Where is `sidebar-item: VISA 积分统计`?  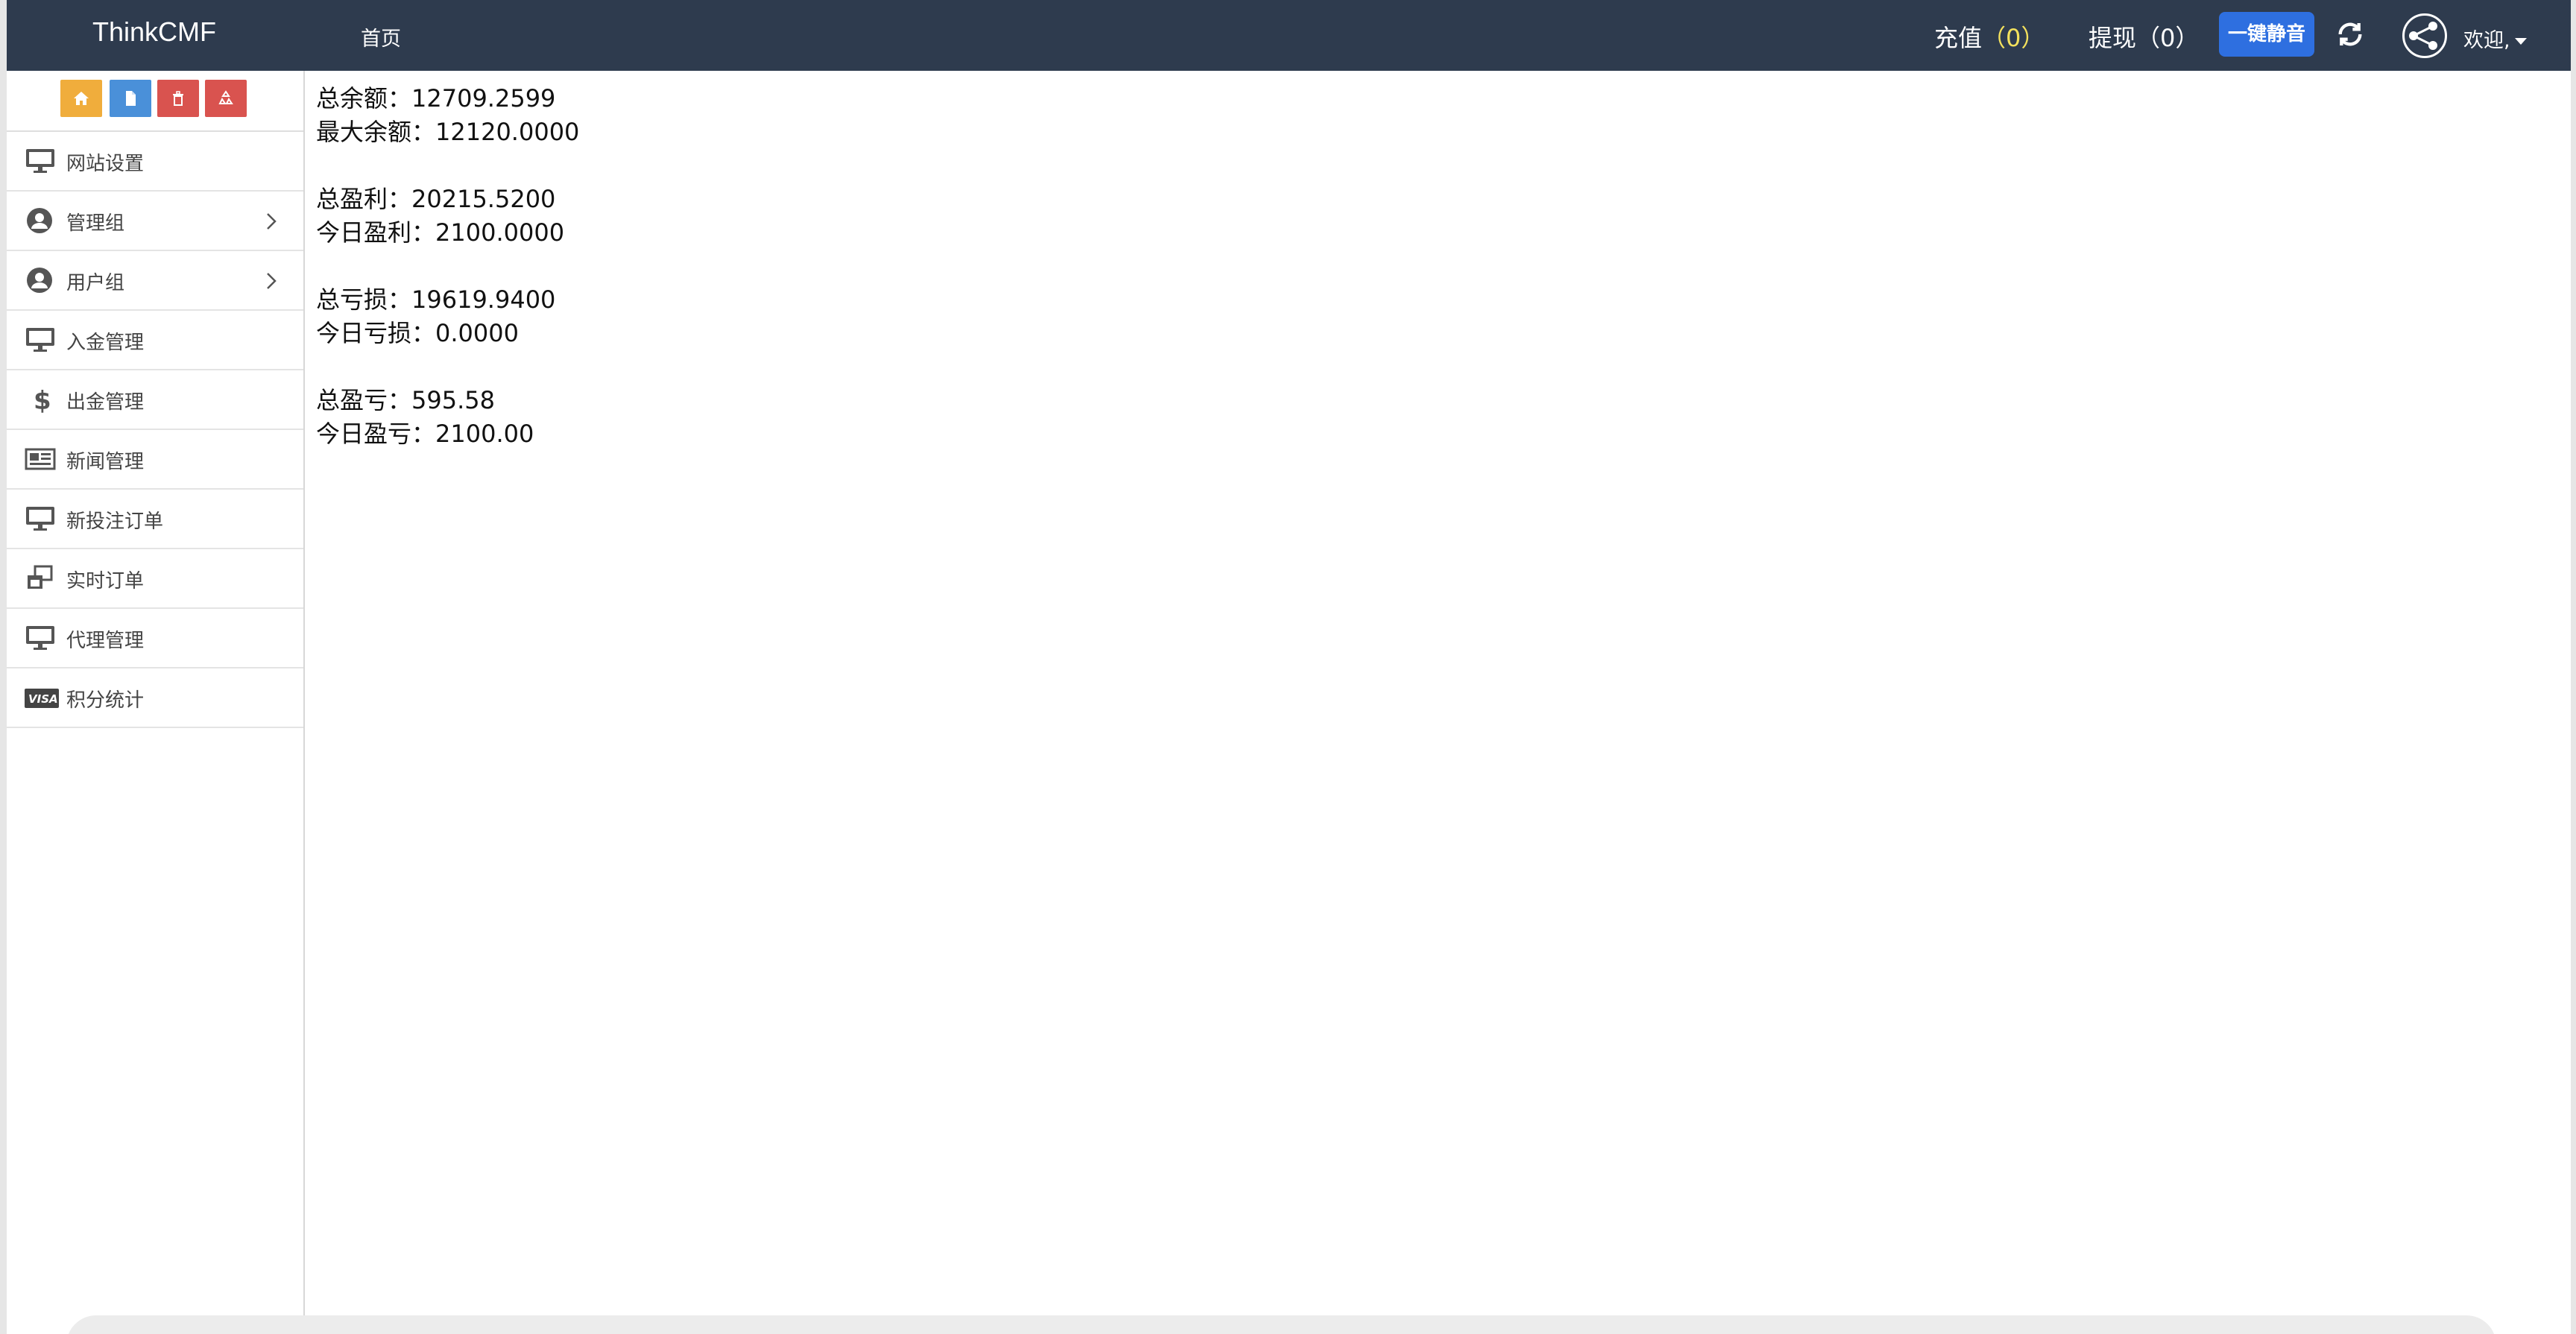 sidebar-item: VISA 积分统计 is located at coordinates (155, 698).